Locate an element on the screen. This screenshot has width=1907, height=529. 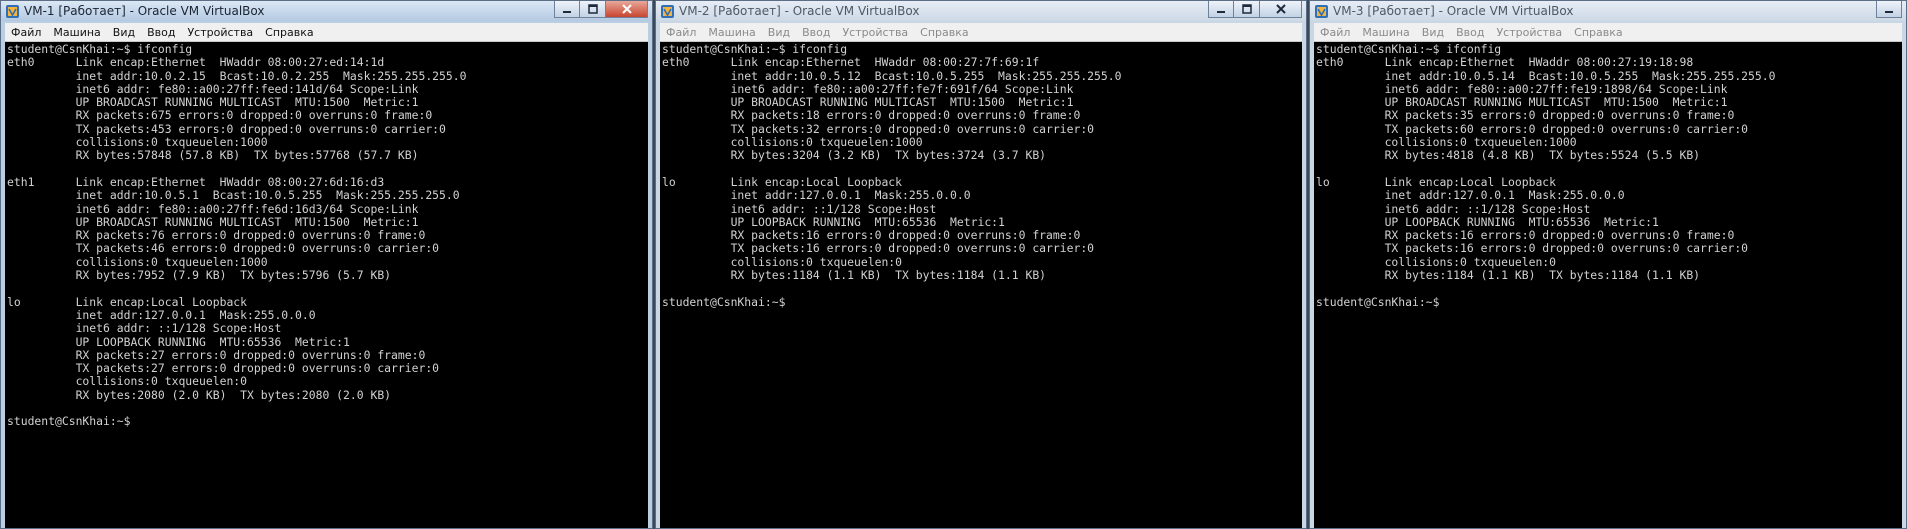
vm1-caption-buttons is located at coordinates (601, 9).